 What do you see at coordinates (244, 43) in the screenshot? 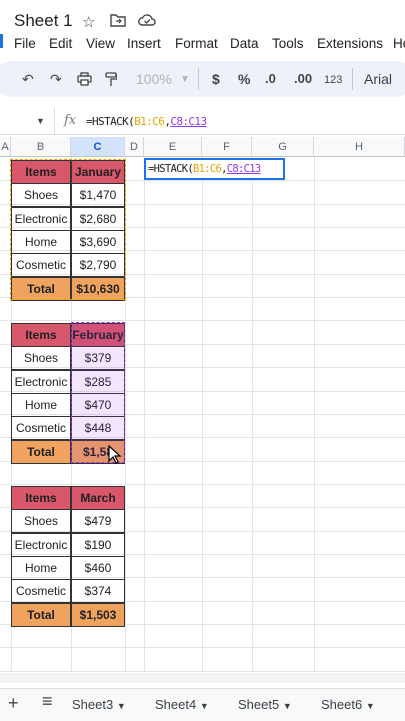
I see `menu-data: Data` at bounding box center [244, 43].